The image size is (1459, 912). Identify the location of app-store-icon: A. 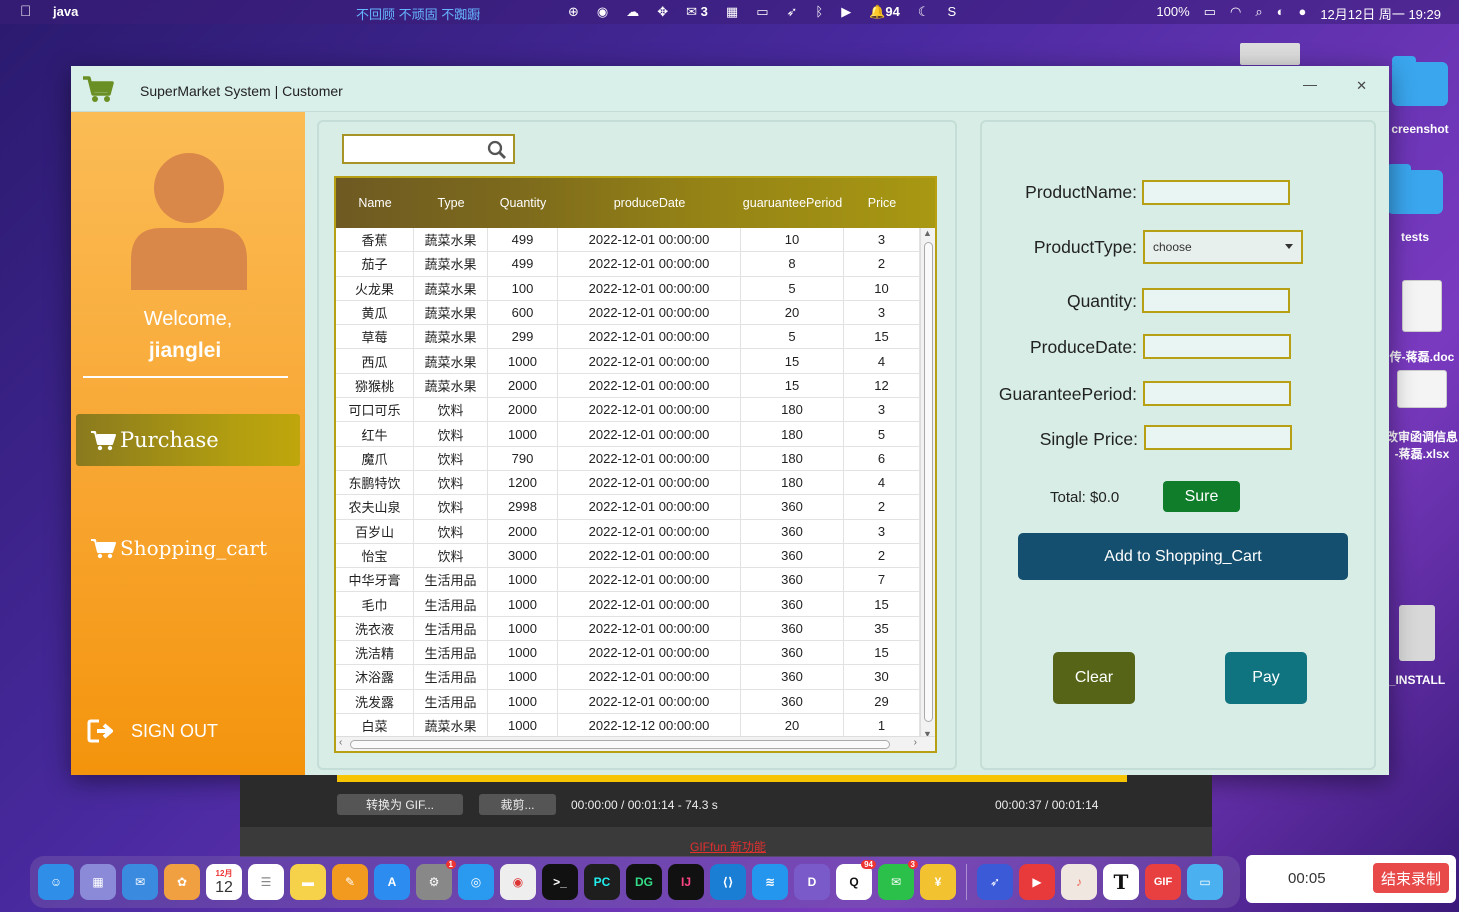
(392, 882).